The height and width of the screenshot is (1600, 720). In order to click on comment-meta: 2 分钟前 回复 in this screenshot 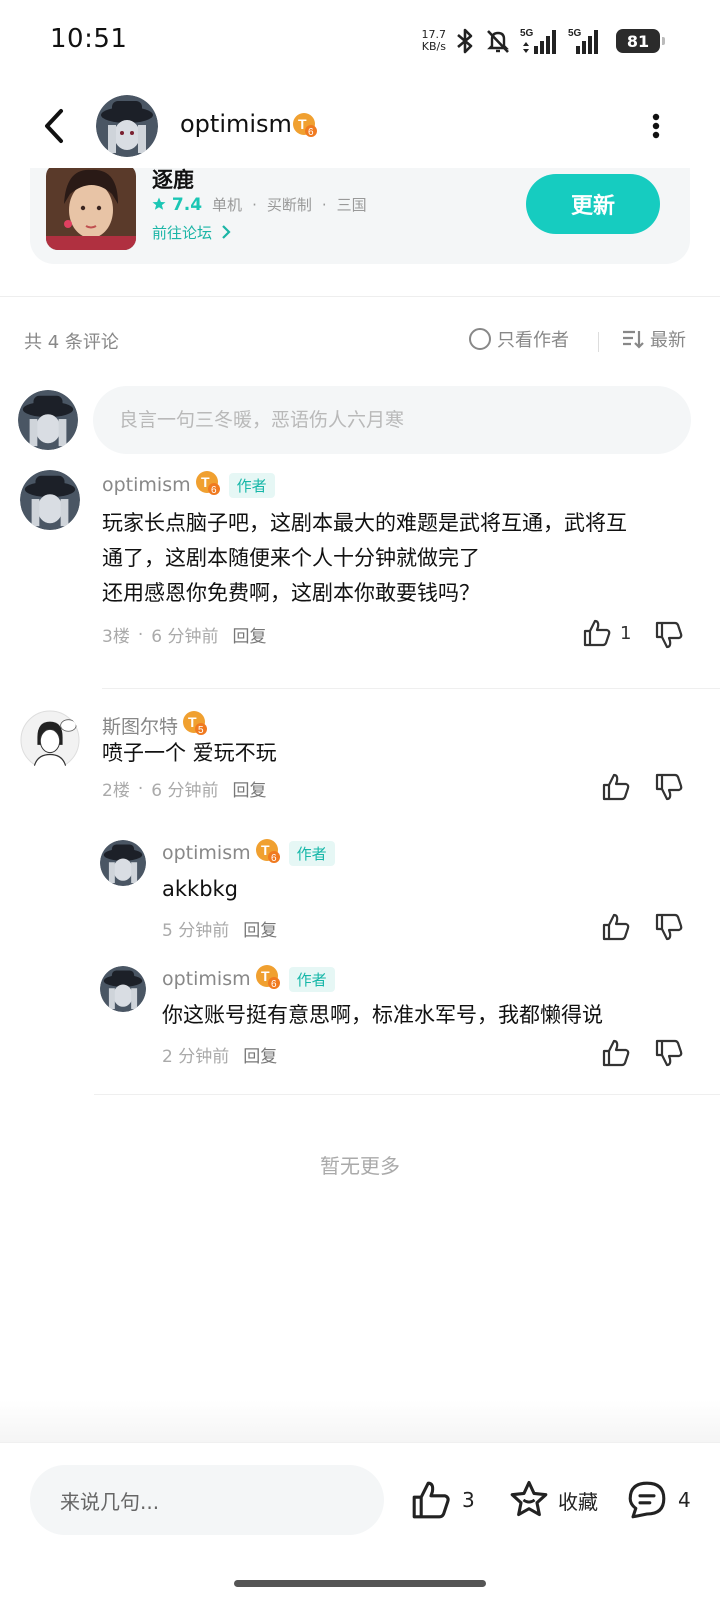, I will do `click(219, 1054)`.